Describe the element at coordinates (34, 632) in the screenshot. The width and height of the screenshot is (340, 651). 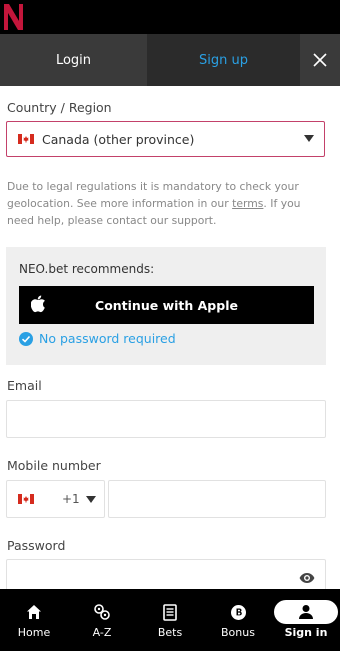
I see `nav-home-label: Home` at that location.